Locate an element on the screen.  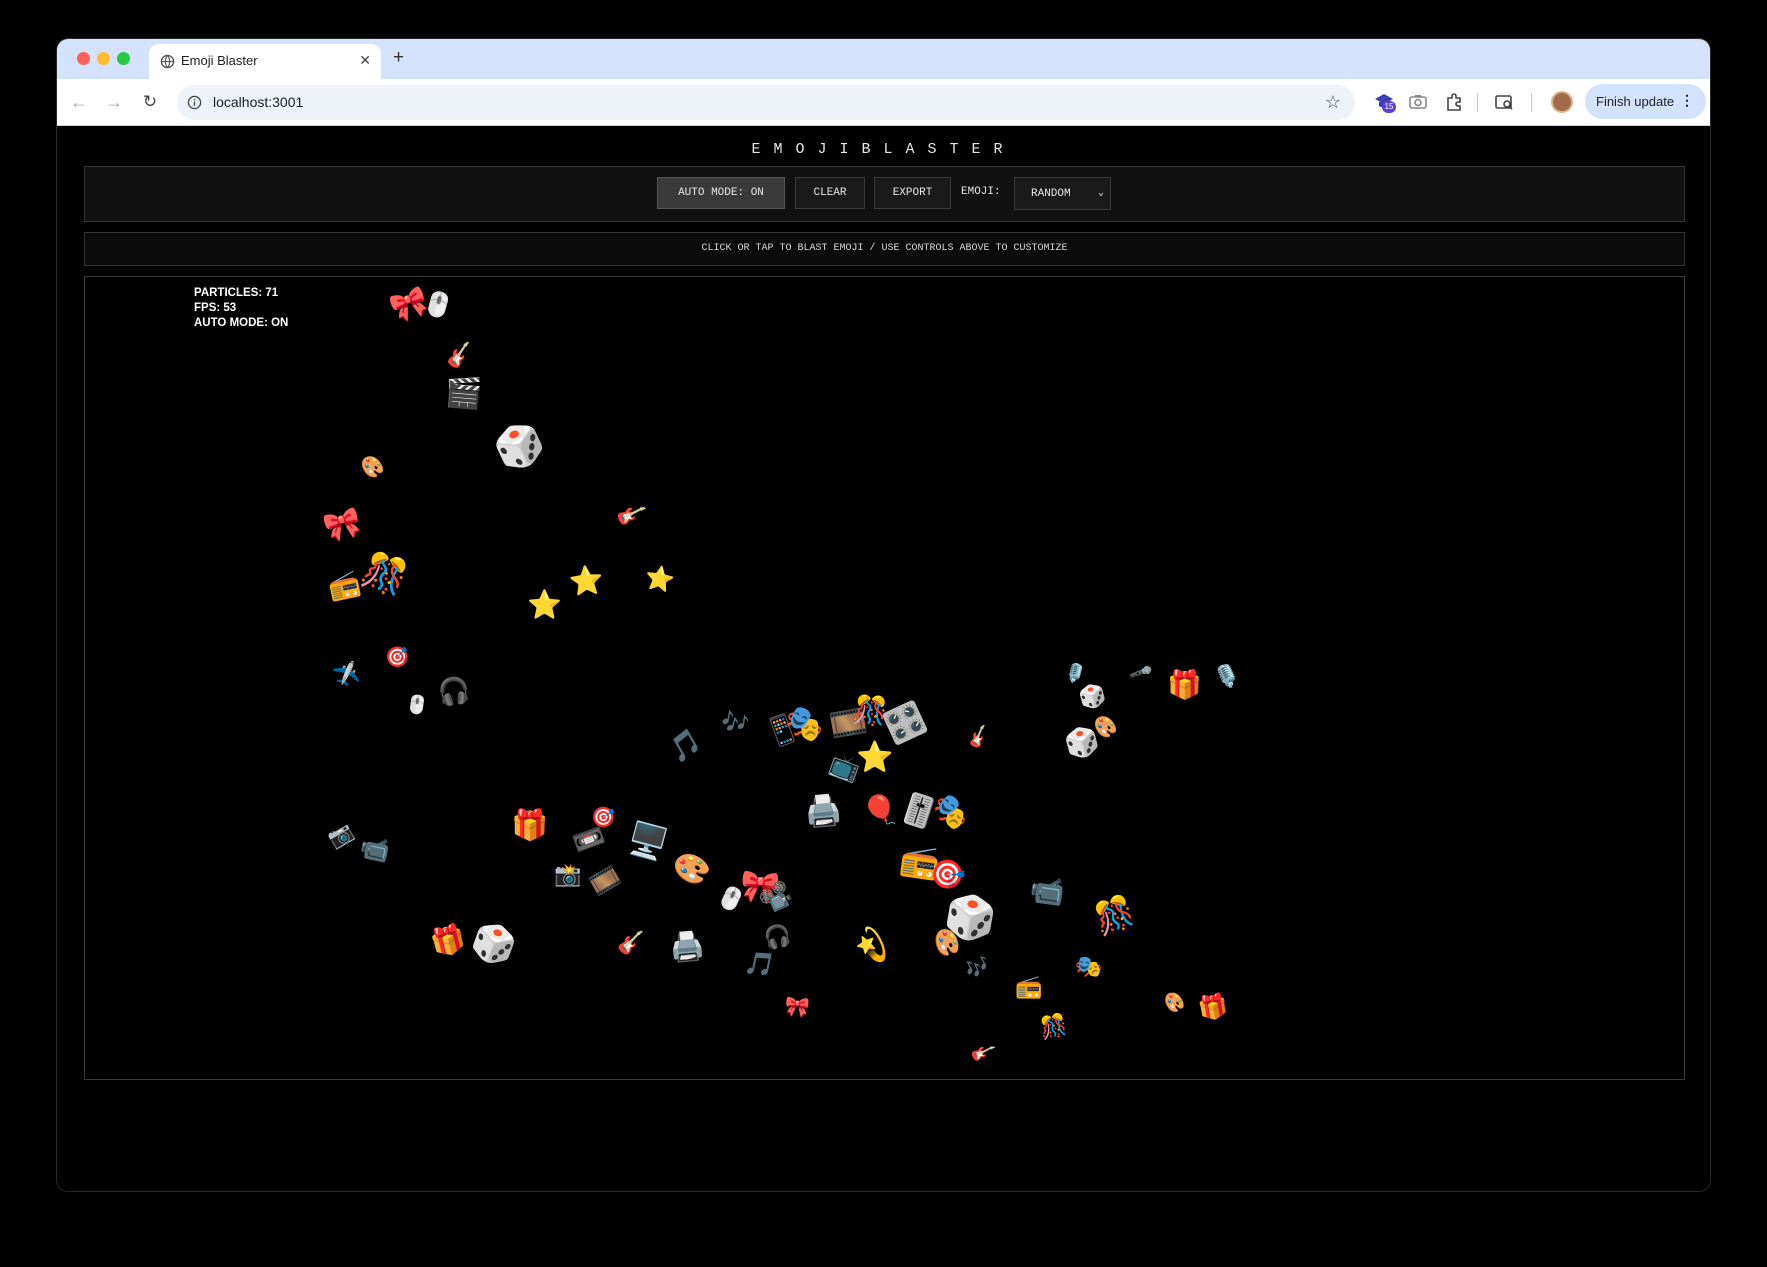
extension-icon: 15 is located at coordinates (1384, 102).